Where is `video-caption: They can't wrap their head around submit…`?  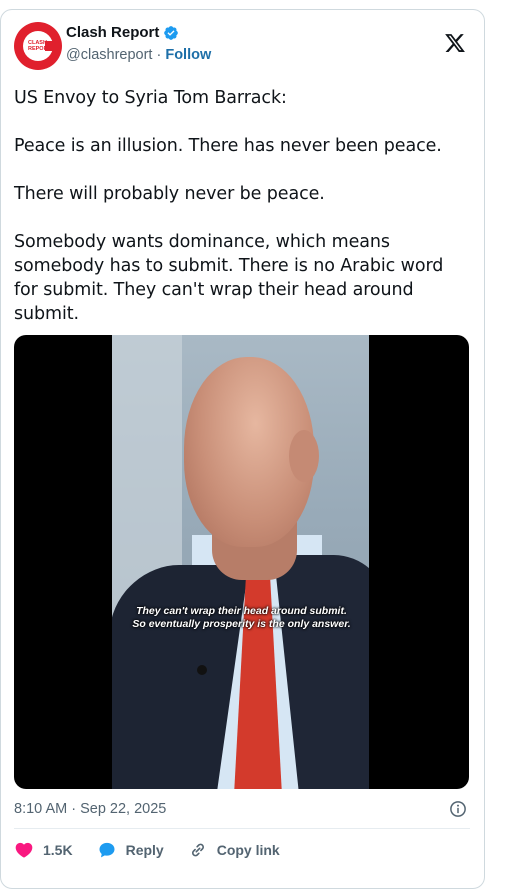
video-caption: They can't wrap their head around submit… is located at coordinates (241, 617).